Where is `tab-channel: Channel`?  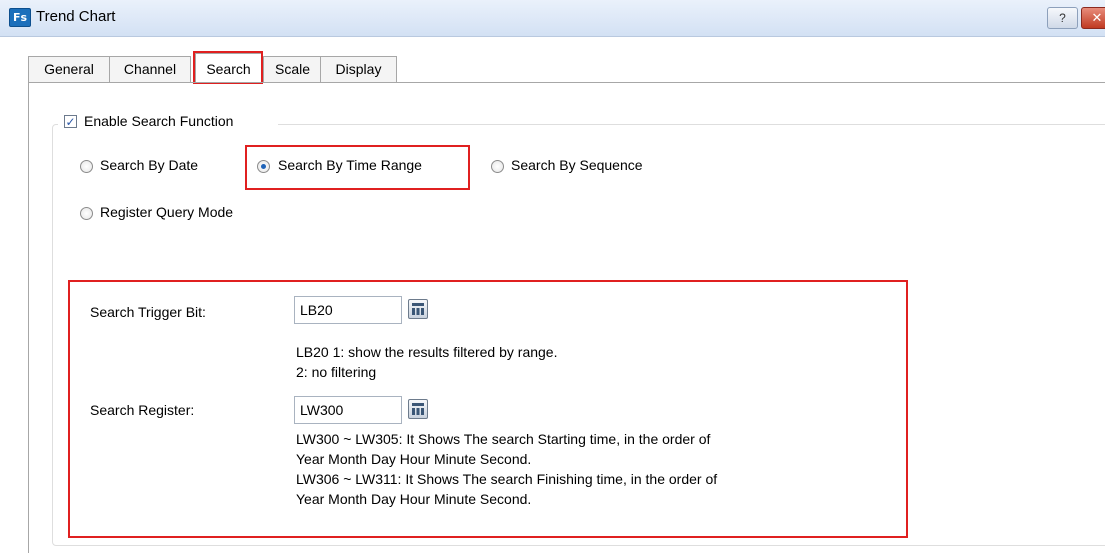
tab-channel: Channel is located at coordinates (150, 69).